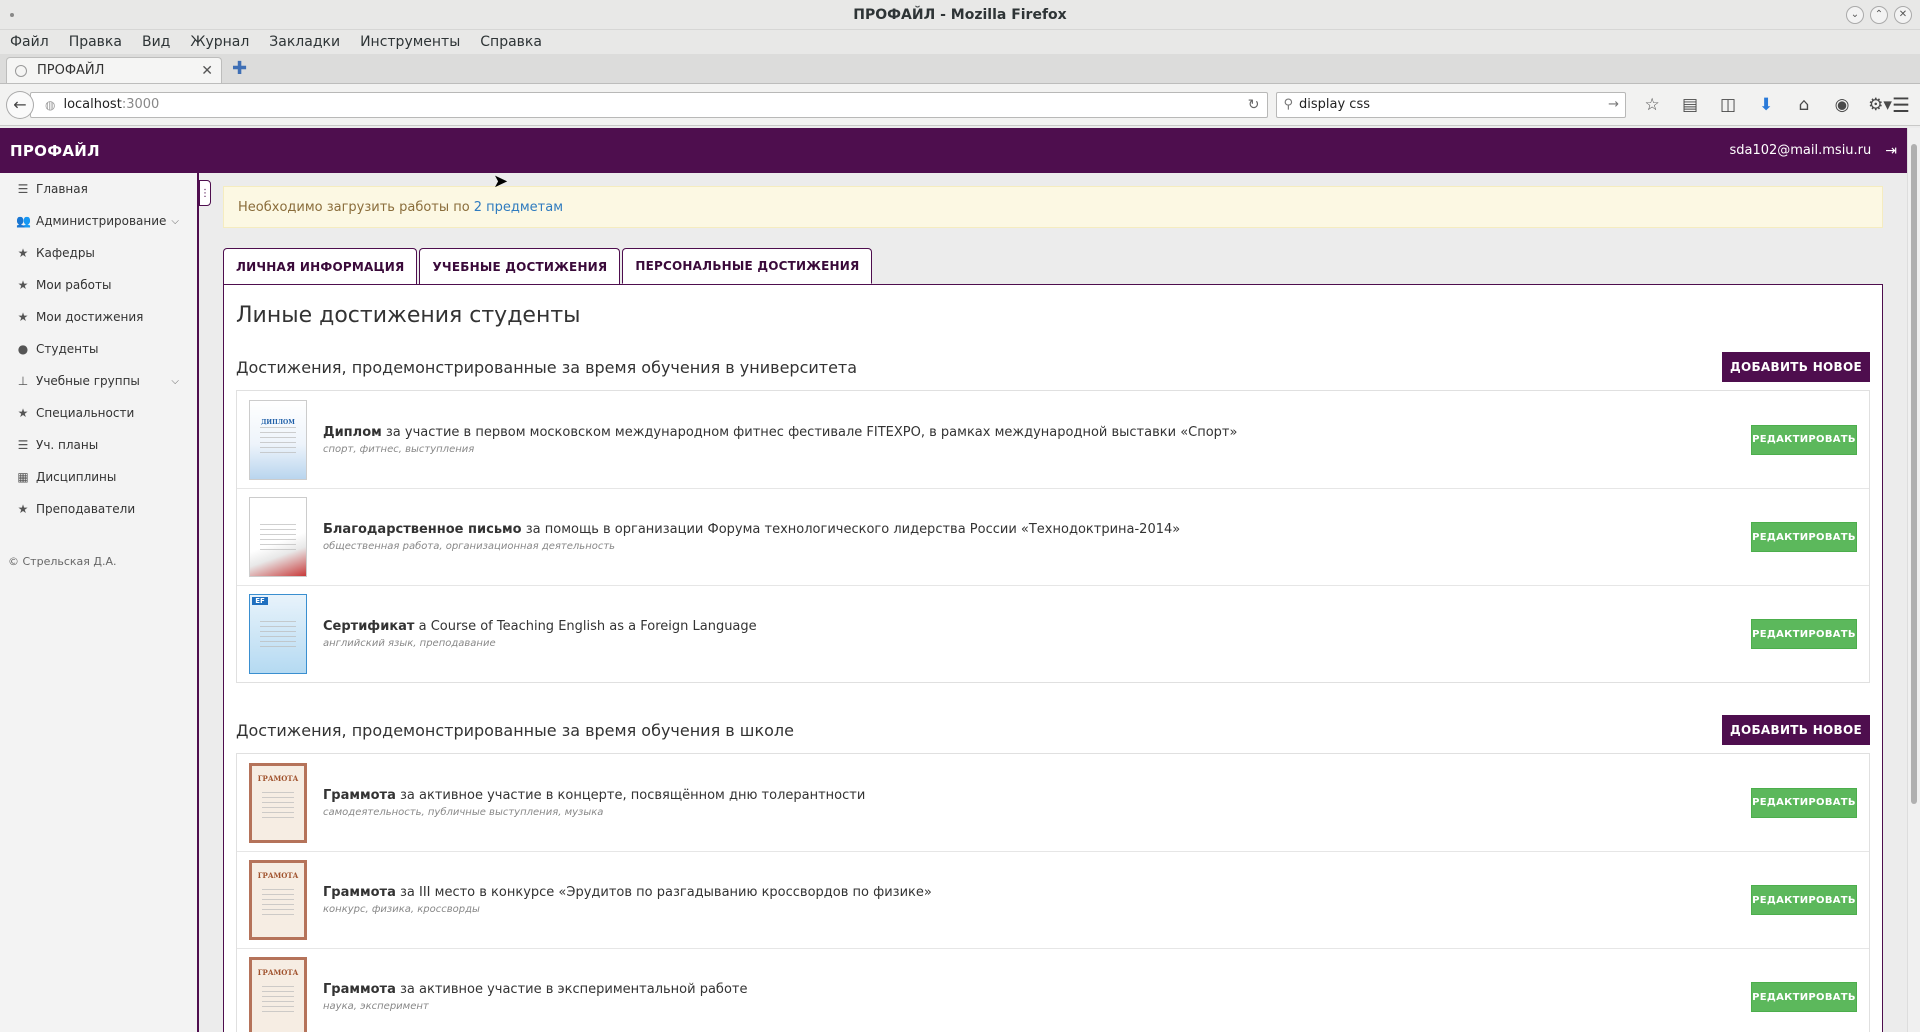  What do you see at coordinates (278, 439) in the screenshot?
I see `diploma-thumbnail: ДИПЛОМ` at bounding box center [278, 439].